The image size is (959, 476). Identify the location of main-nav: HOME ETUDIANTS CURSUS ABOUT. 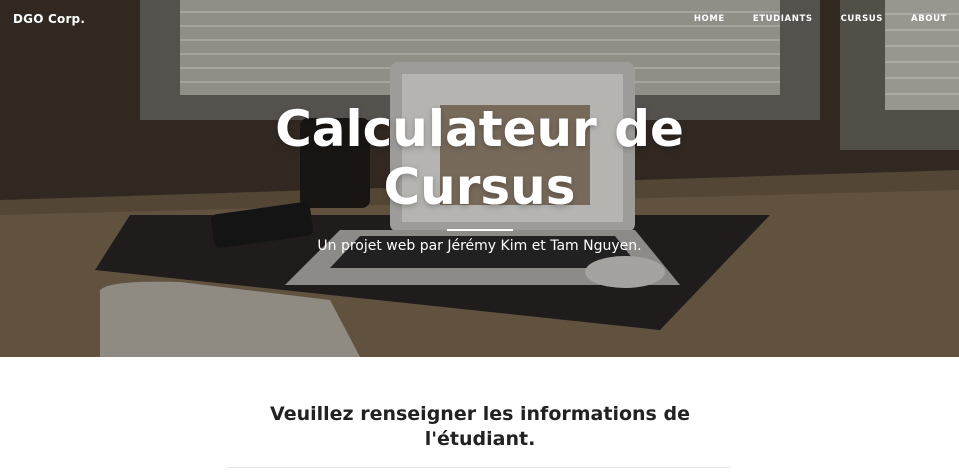
(806, 19).